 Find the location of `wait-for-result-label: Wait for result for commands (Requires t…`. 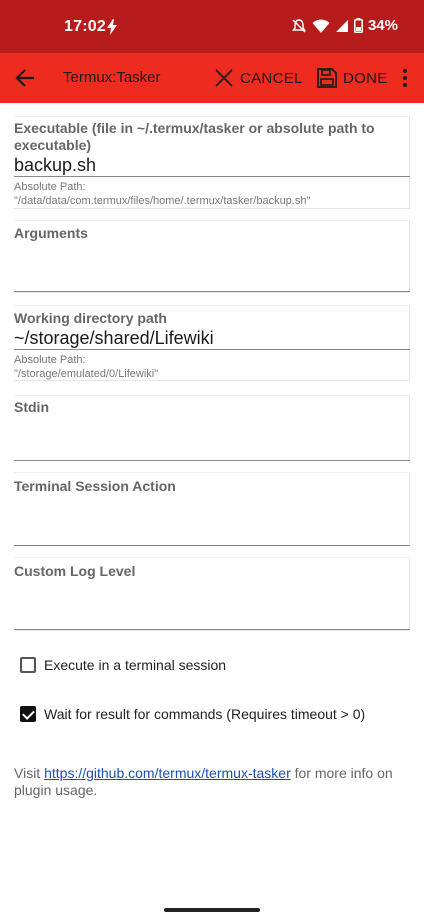

wait-for-result-label: Wait for result for commands (Requires t… is located at coordinates (205, 714).